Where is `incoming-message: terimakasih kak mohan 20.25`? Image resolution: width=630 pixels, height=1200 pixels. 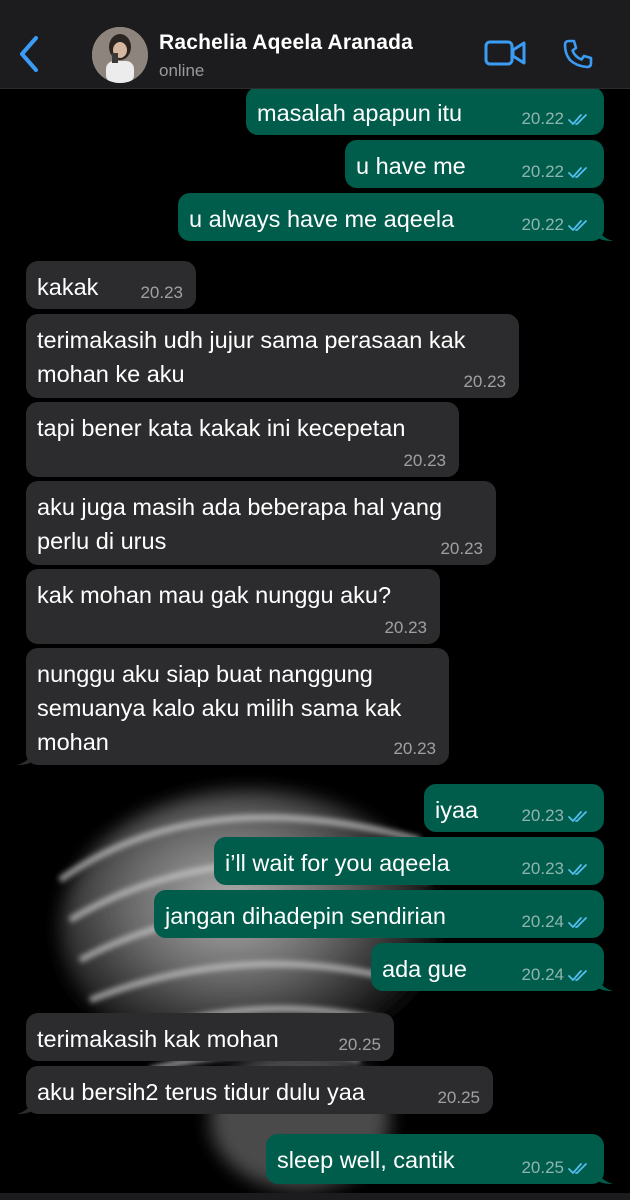
incoming-message: terimakasih kak mohan 20.25 is located at coordinates (210, 1037).